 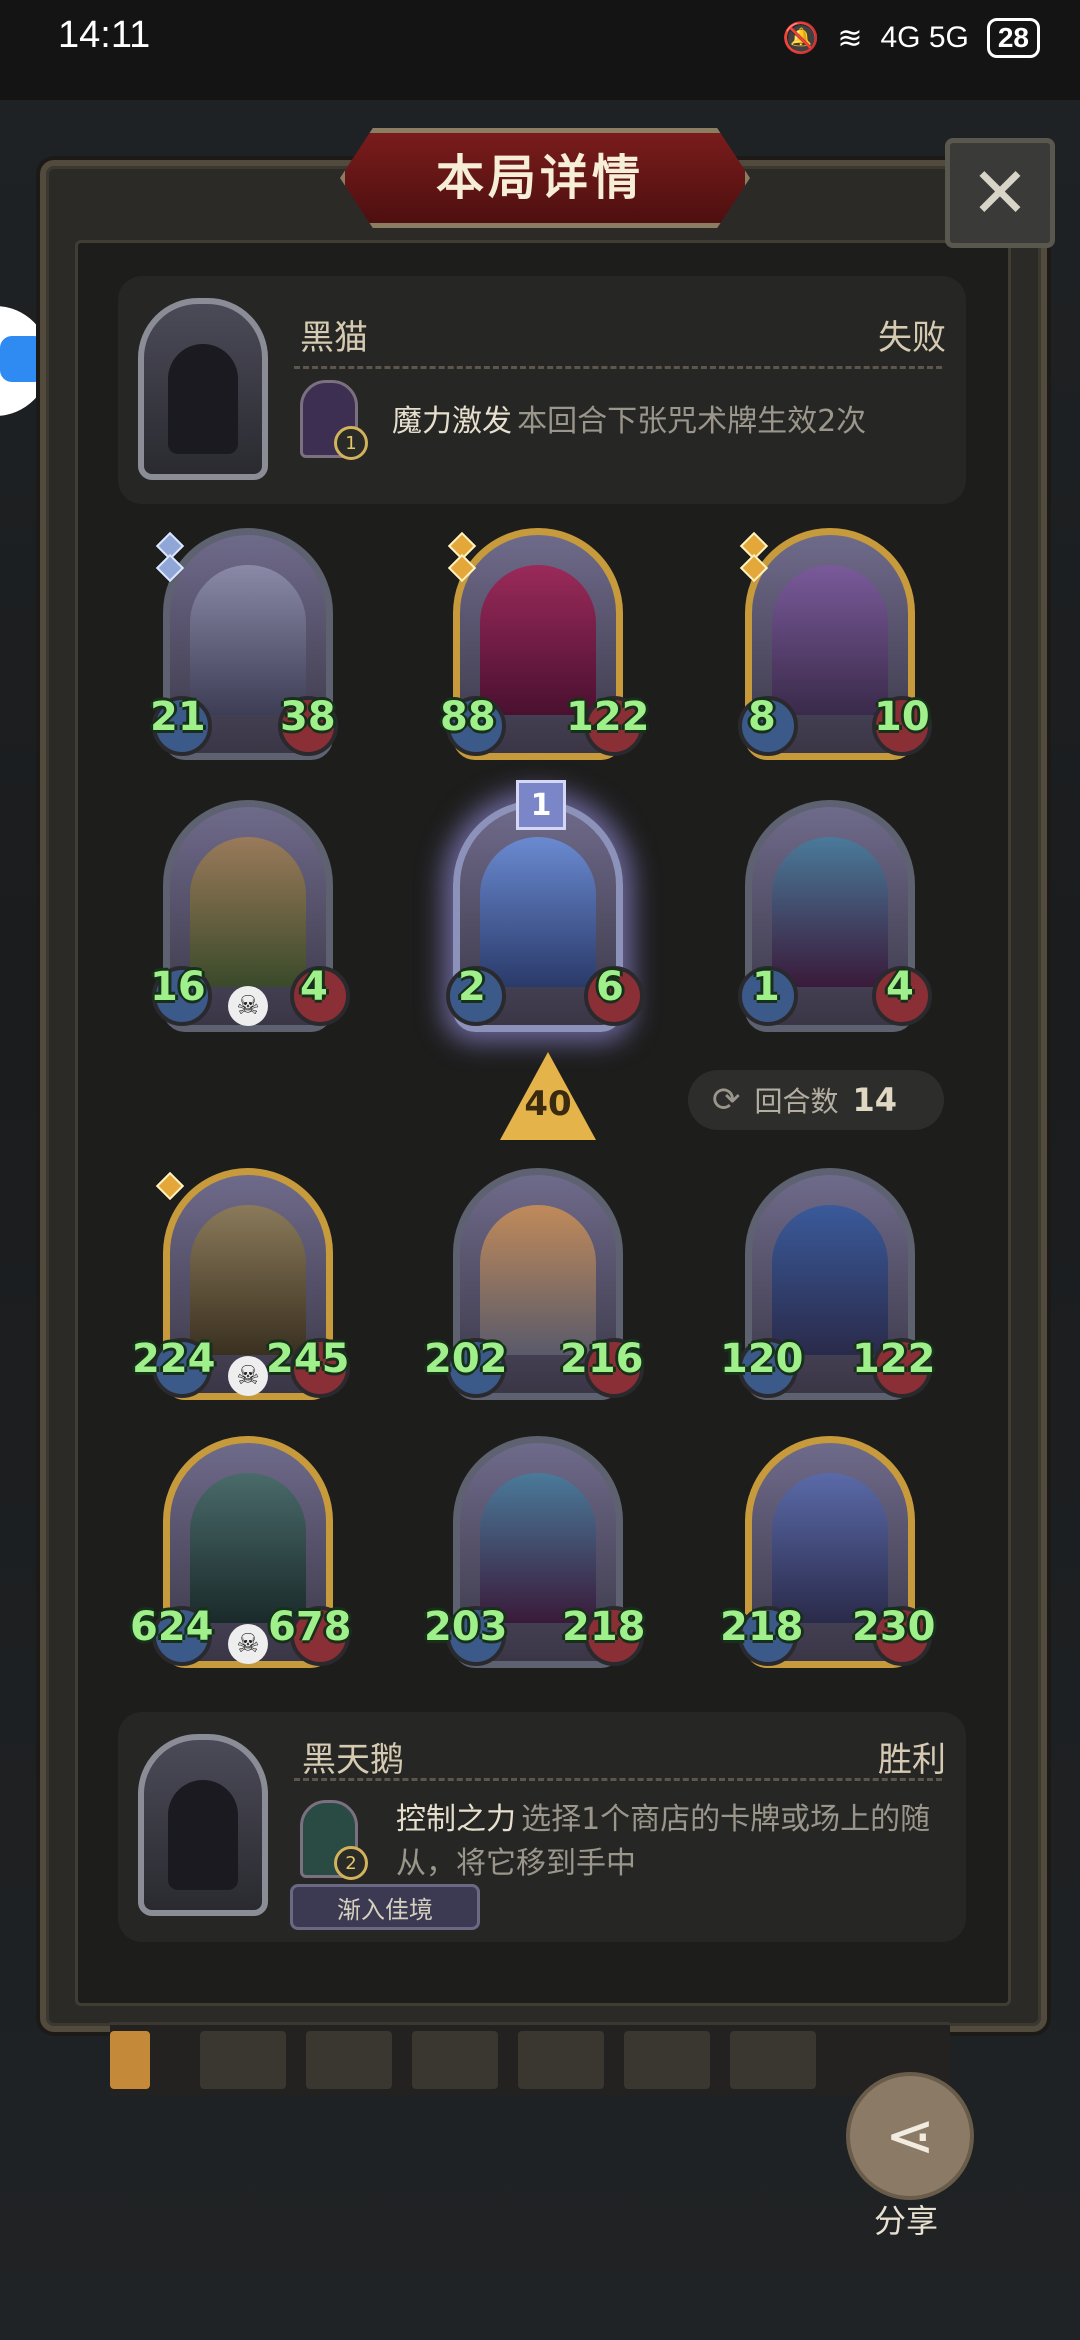 I want to click on minion-attack: 21, so click(x=178, y=717).